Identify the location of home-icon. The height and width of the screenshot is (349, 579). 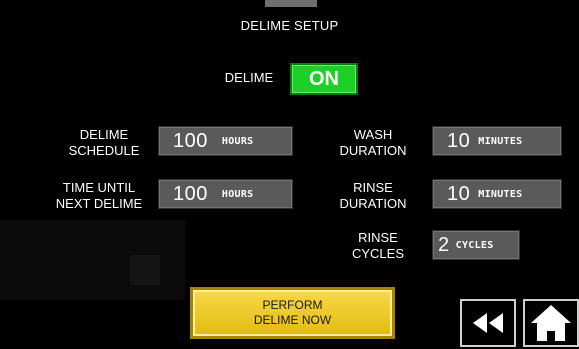
(551, 323).